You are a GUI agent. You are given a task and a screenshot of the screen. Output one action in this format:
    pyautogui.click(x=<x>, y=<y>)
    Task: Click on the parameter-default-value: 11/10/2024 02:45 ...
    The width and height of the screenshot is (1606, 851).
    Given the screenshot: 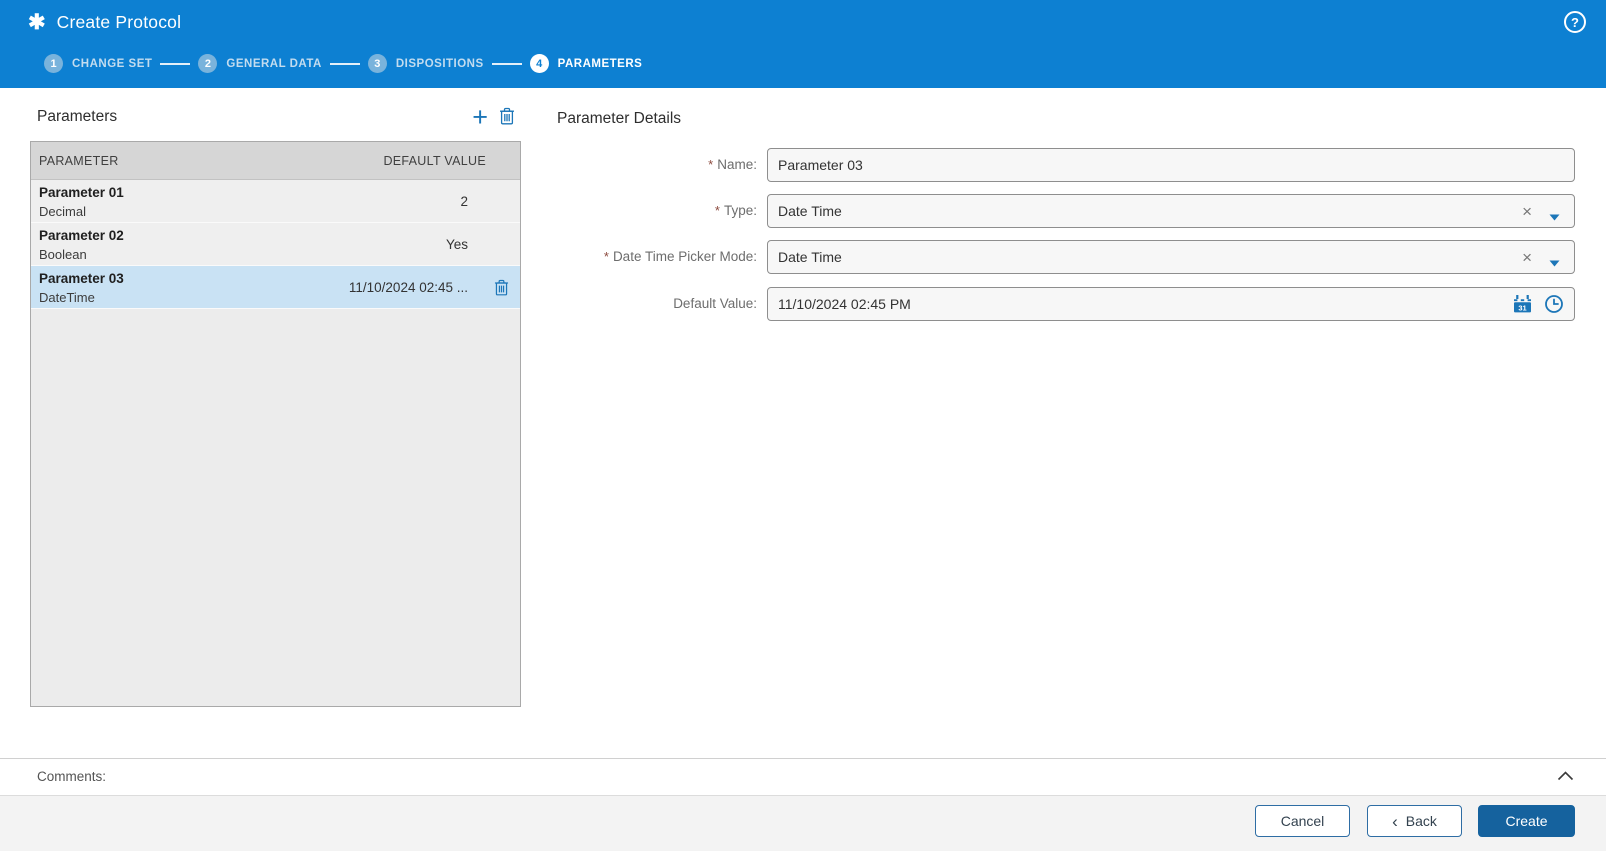 What is the action you would take?
    pyautogui.click(x=408, y=287)
    